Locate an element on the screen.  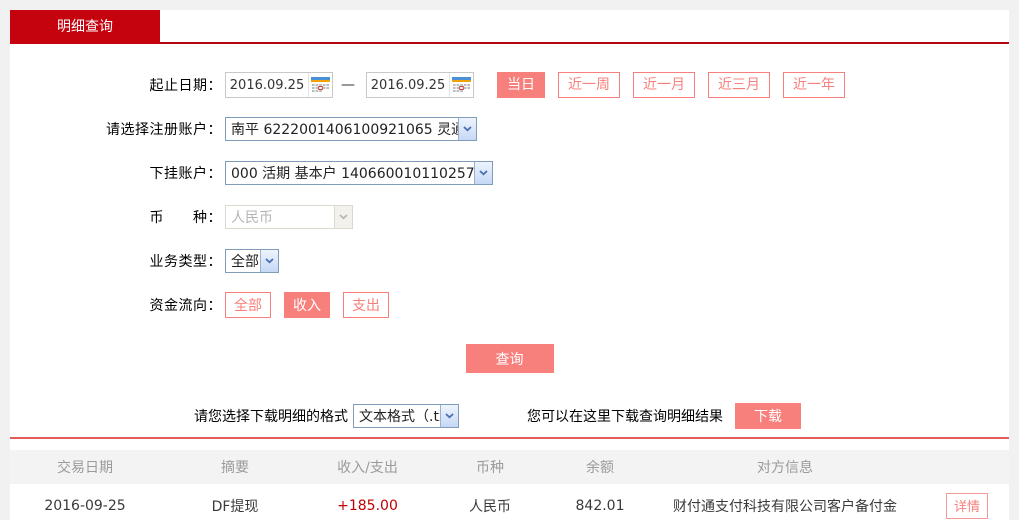
quick-range-week-button: 近一周 is located at coordinates (589, 85).